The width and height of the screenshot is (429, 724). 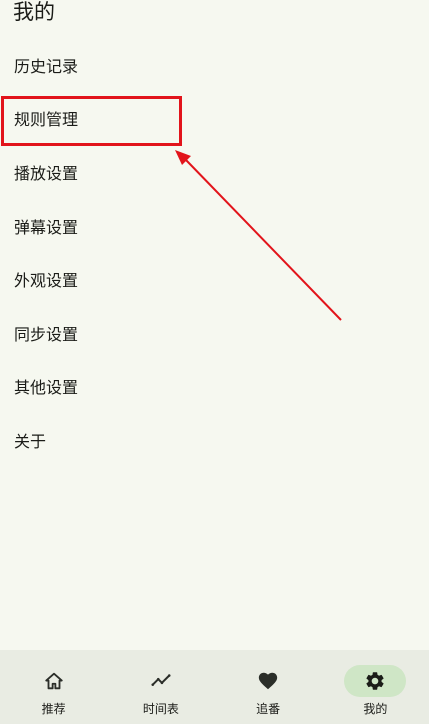 I want to click on menu-item-history: 历史记录, so click(x=214, y=65).